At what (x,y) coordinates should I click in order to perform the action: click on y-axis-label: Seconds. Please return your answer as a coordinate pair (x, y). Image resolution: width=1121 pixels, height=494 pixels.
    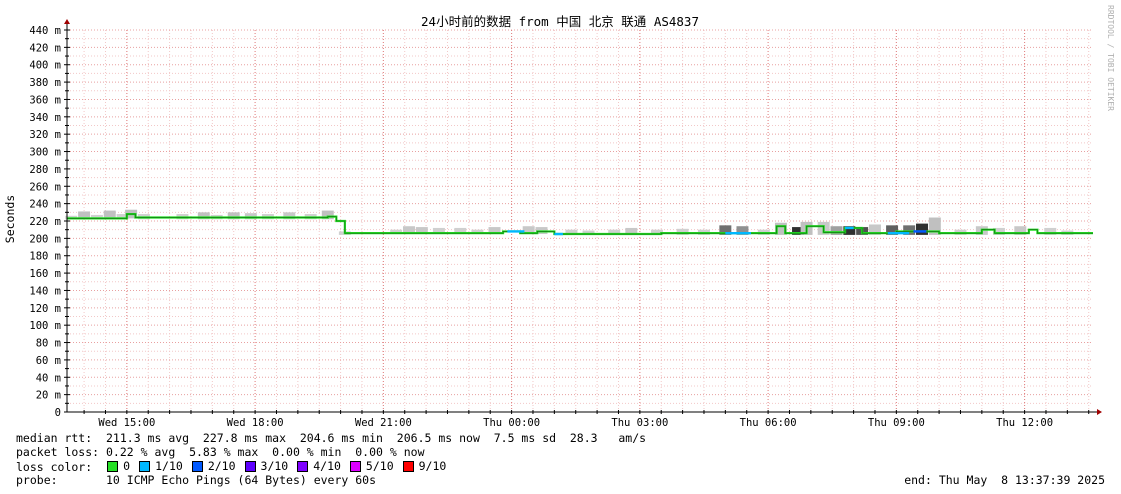
    Looking at the image, I should click on (10, 219).